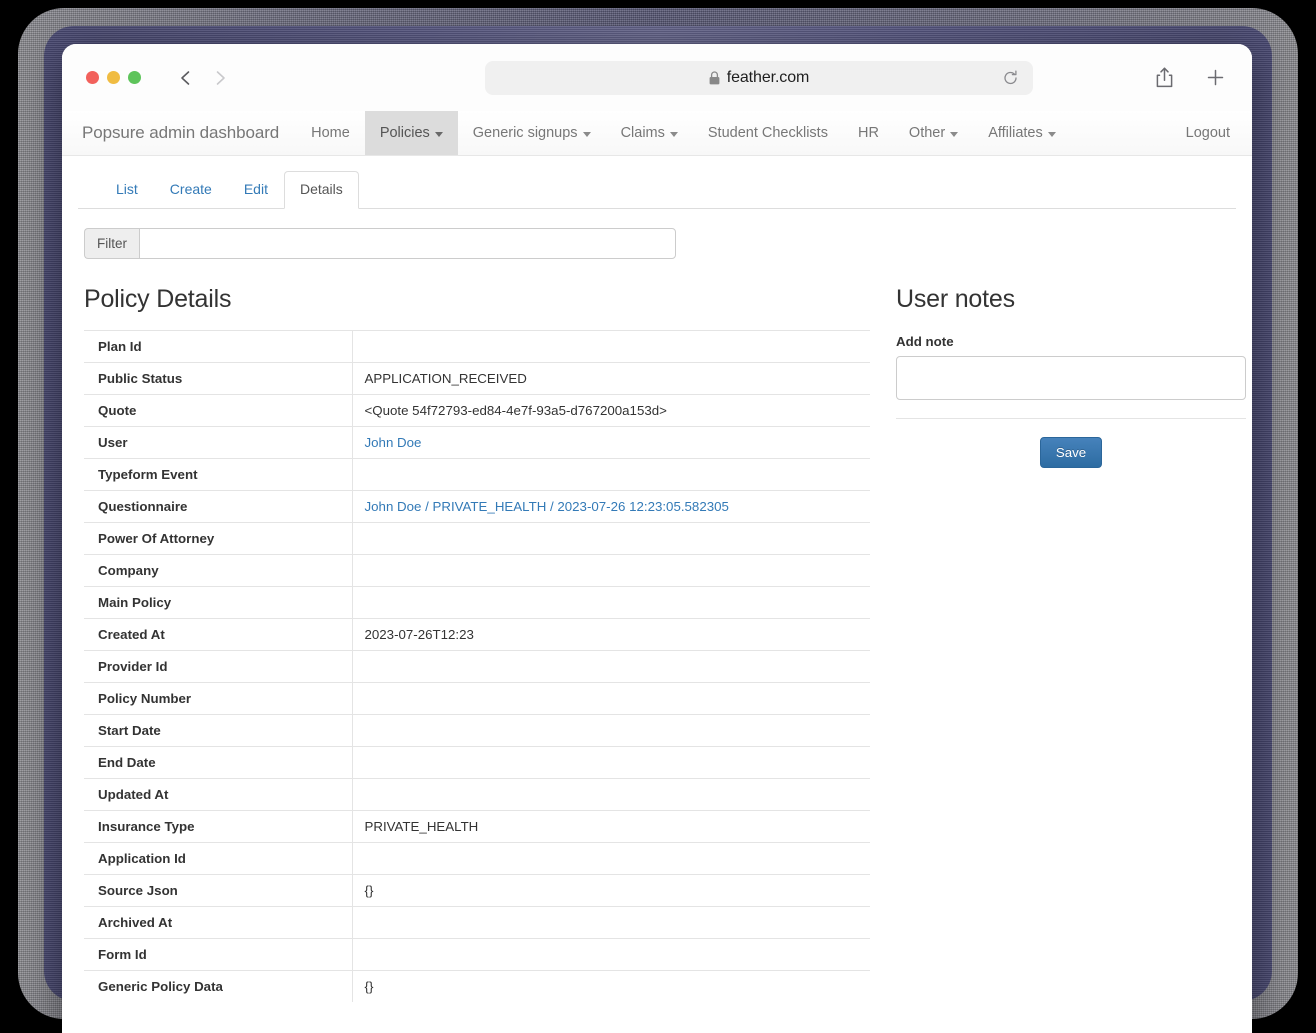  Describe the element at coordinates (92, 77) in the screenshot. I see `close-window-button` at that location.